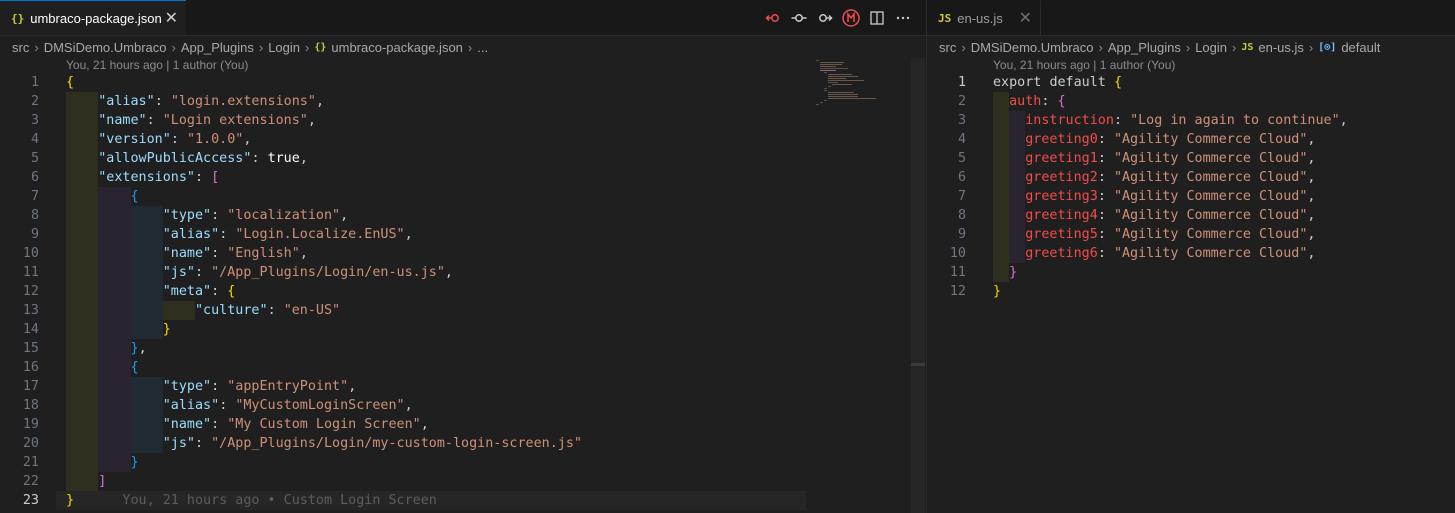 Image resolution: width=1455 pixels, height=513 pixels. What do you see at coordinates (30, 424) in the screenshot?
I see `line-number: 19` at bounding box center [30, 424].